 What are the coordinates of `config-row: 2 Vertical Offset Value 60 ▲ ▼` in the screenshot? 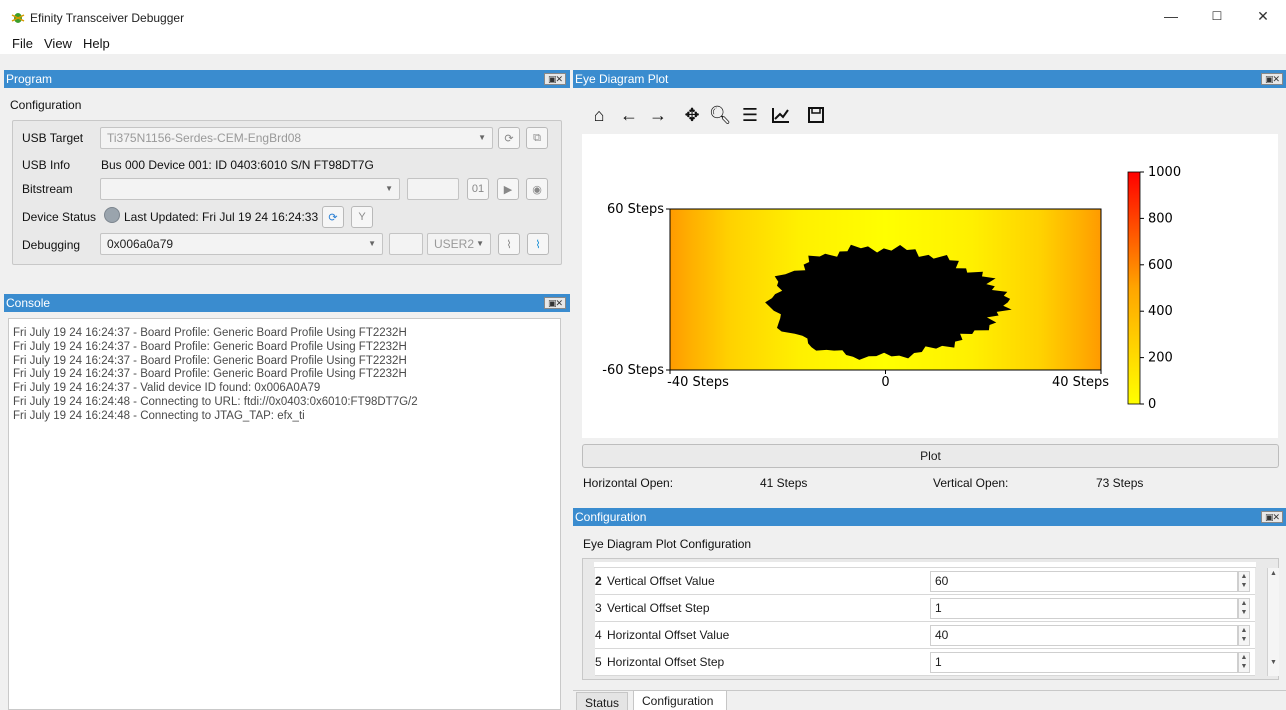 It's located at (925, 581).